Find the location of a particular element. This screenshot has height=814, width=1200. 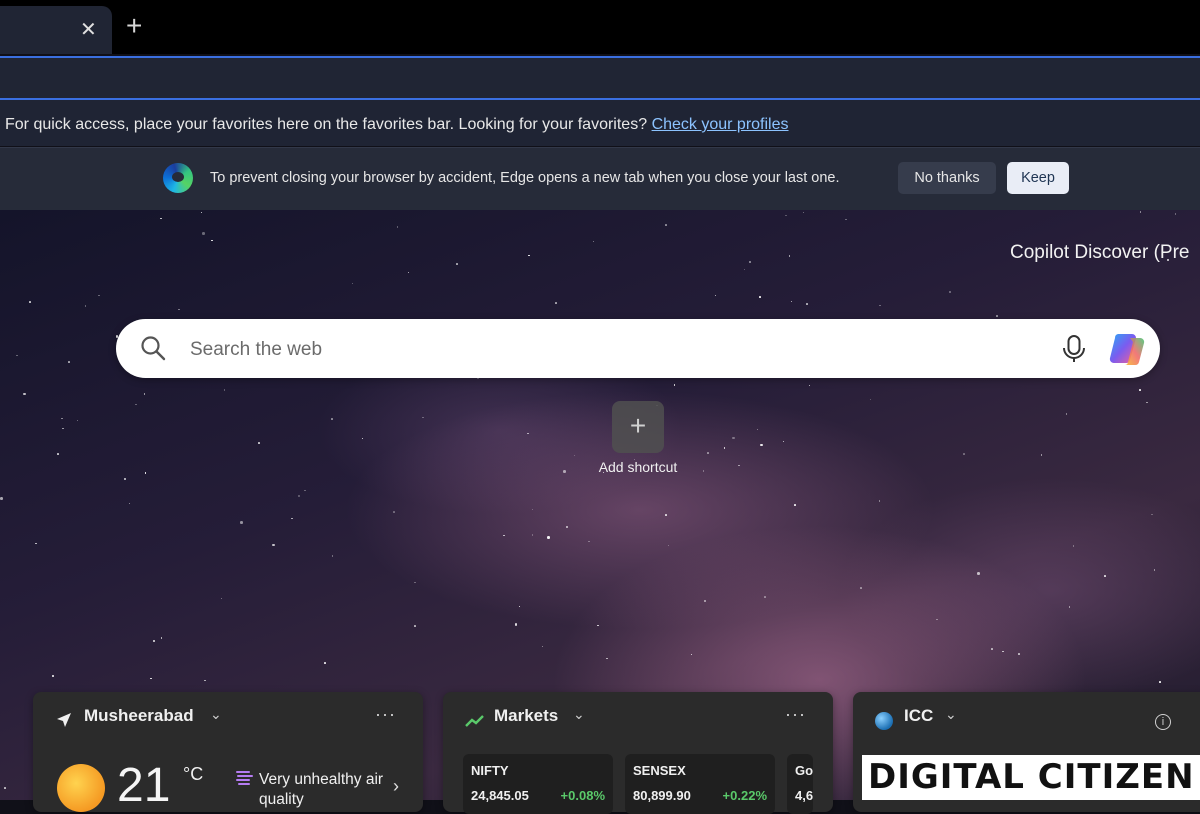

search-box is located at coordinates (638, 348).